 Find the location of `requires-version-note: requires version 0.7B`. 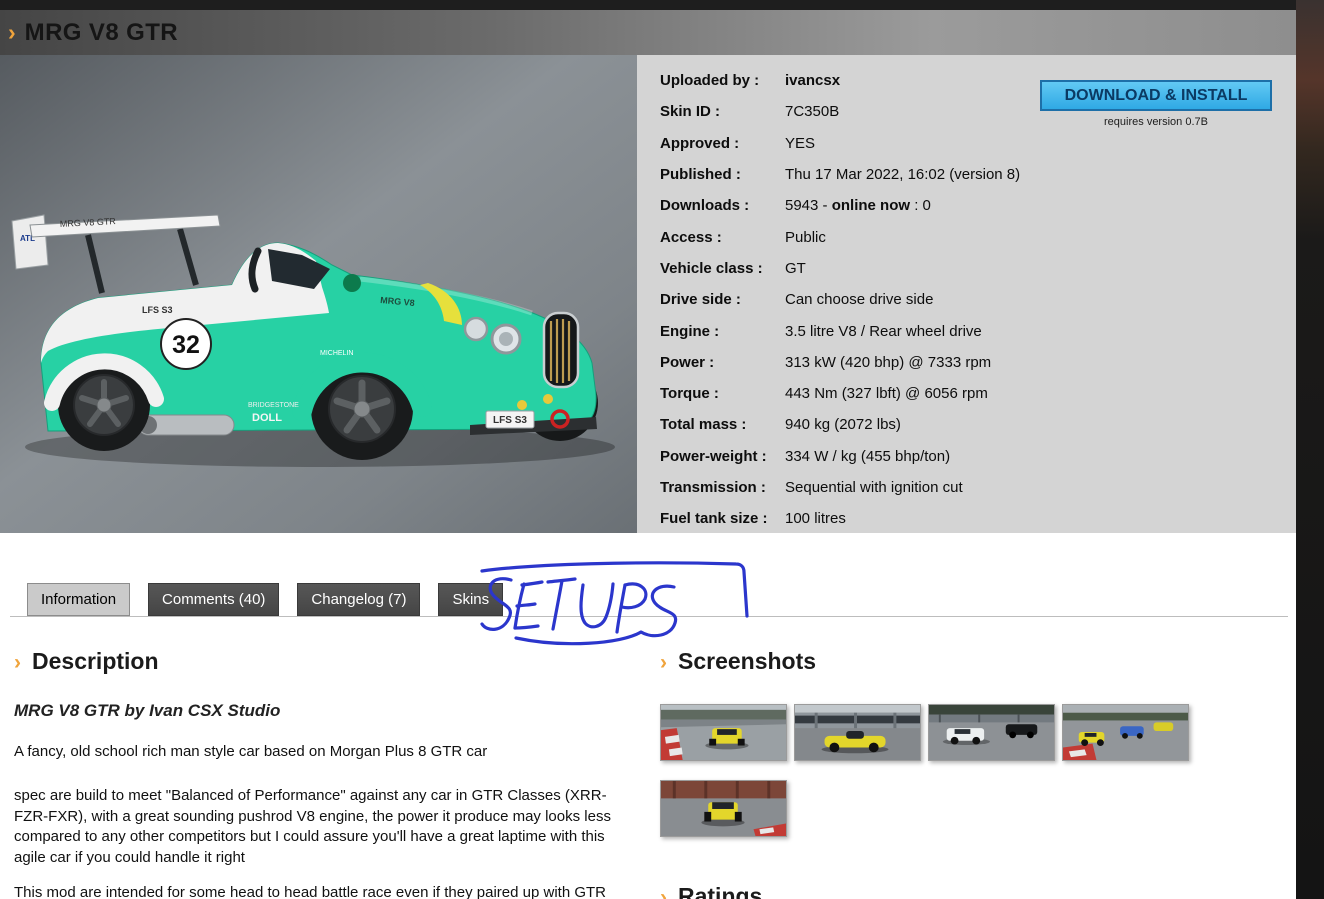

requires-version-note: requires version 0.7B is located at coordinates (1156, 122).